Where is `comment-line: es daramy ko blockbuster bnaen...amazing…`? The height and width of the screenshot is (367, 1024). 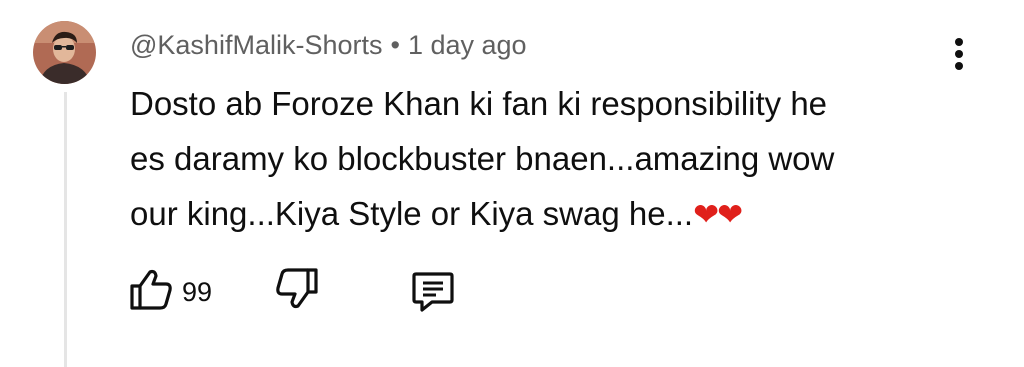
comment-line: es daramy ko blockbuster bnaen...amazing… is located at coordinates (482, 158).